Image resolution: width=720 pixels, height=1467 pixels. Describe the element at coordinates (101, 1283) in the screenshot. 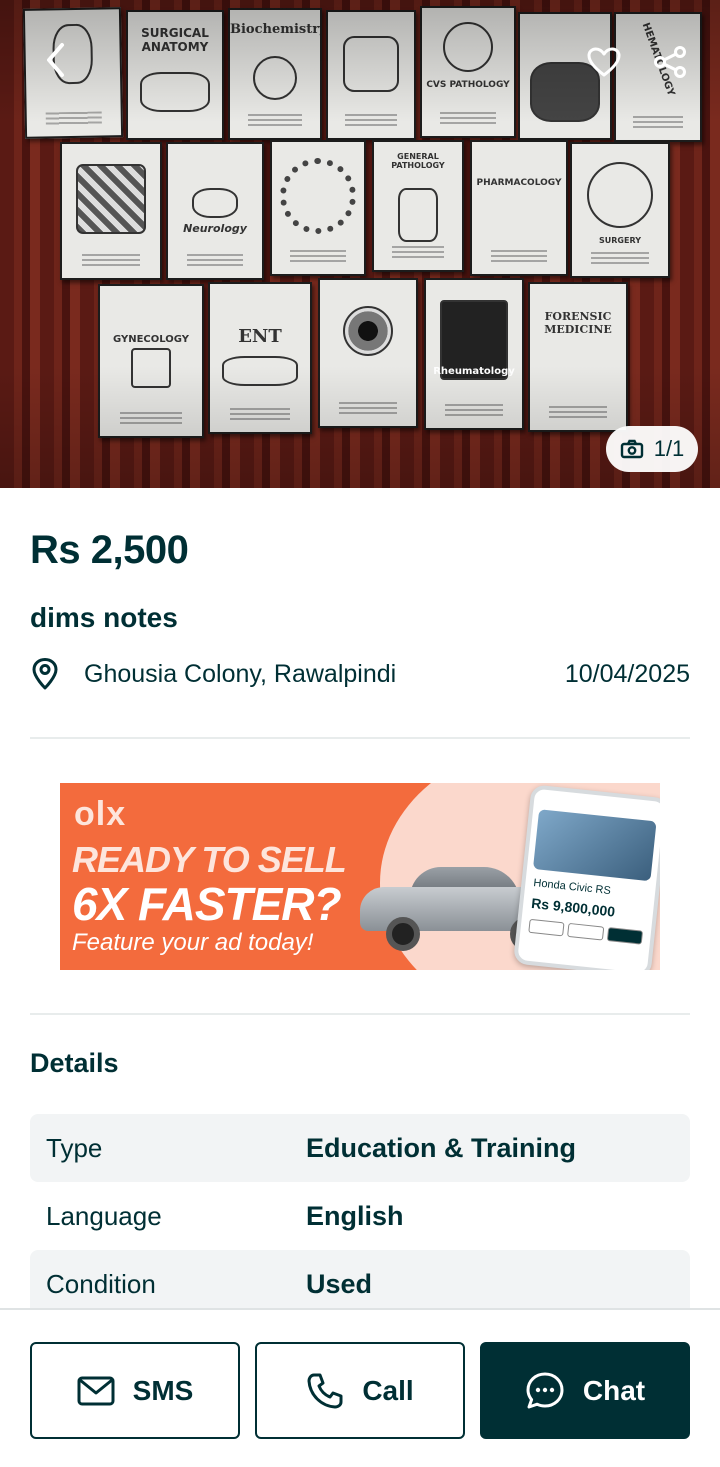

I see `detail-key: Condition` at that location.